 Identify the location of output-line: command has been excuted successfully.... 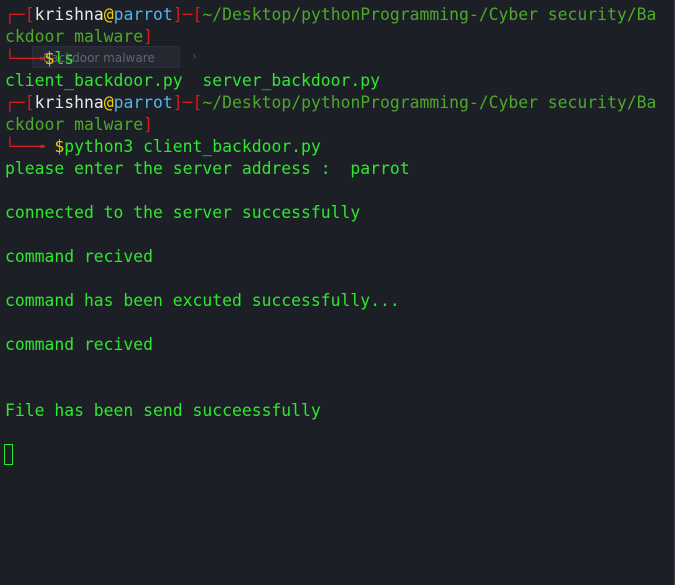
(202, 300).